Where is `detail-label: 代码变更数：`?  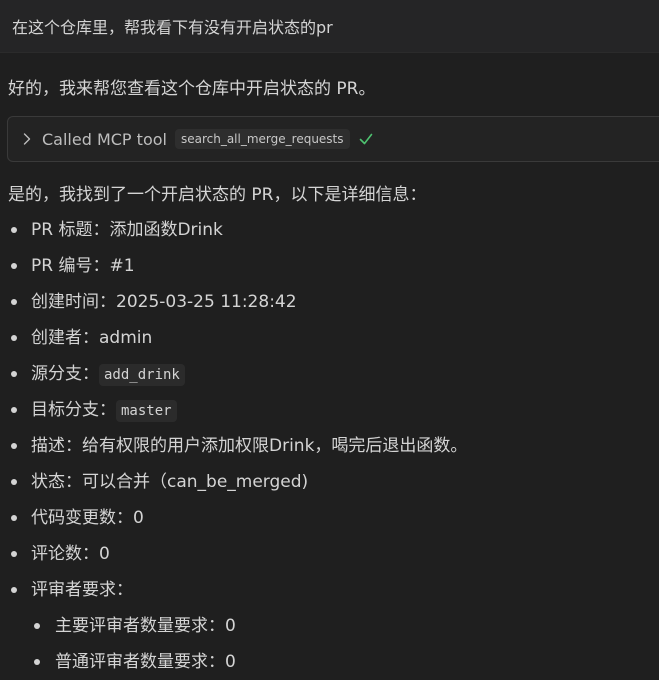 detail-label: 代码变更数： is located at coordinates (82, 518).